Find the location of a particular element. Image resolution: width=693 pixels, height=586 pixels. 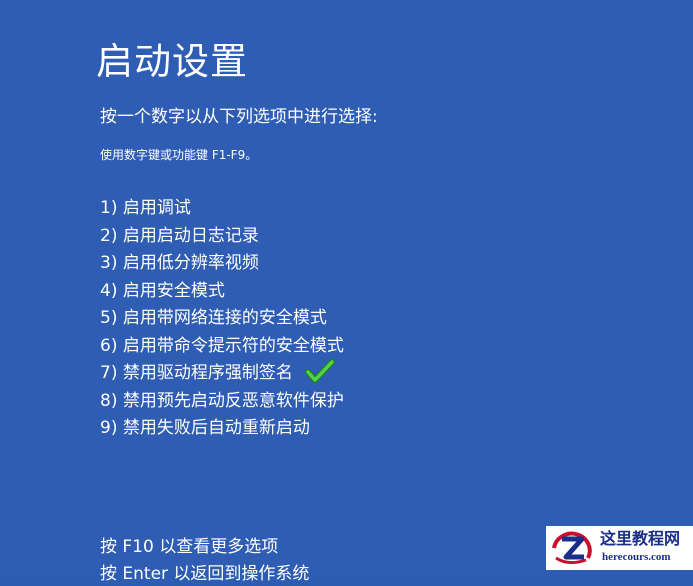

hint-text: 使用数字键或功能键 F1-F9。 is located at coordinates (179, 155).